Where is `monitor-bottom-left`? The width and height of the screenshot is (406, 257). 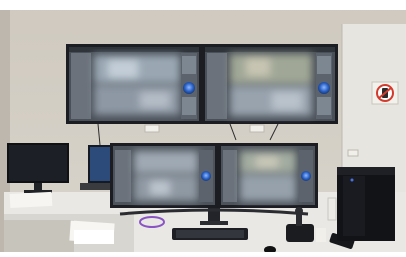
monitor-bottom-left is located at coordinates (164, 175).